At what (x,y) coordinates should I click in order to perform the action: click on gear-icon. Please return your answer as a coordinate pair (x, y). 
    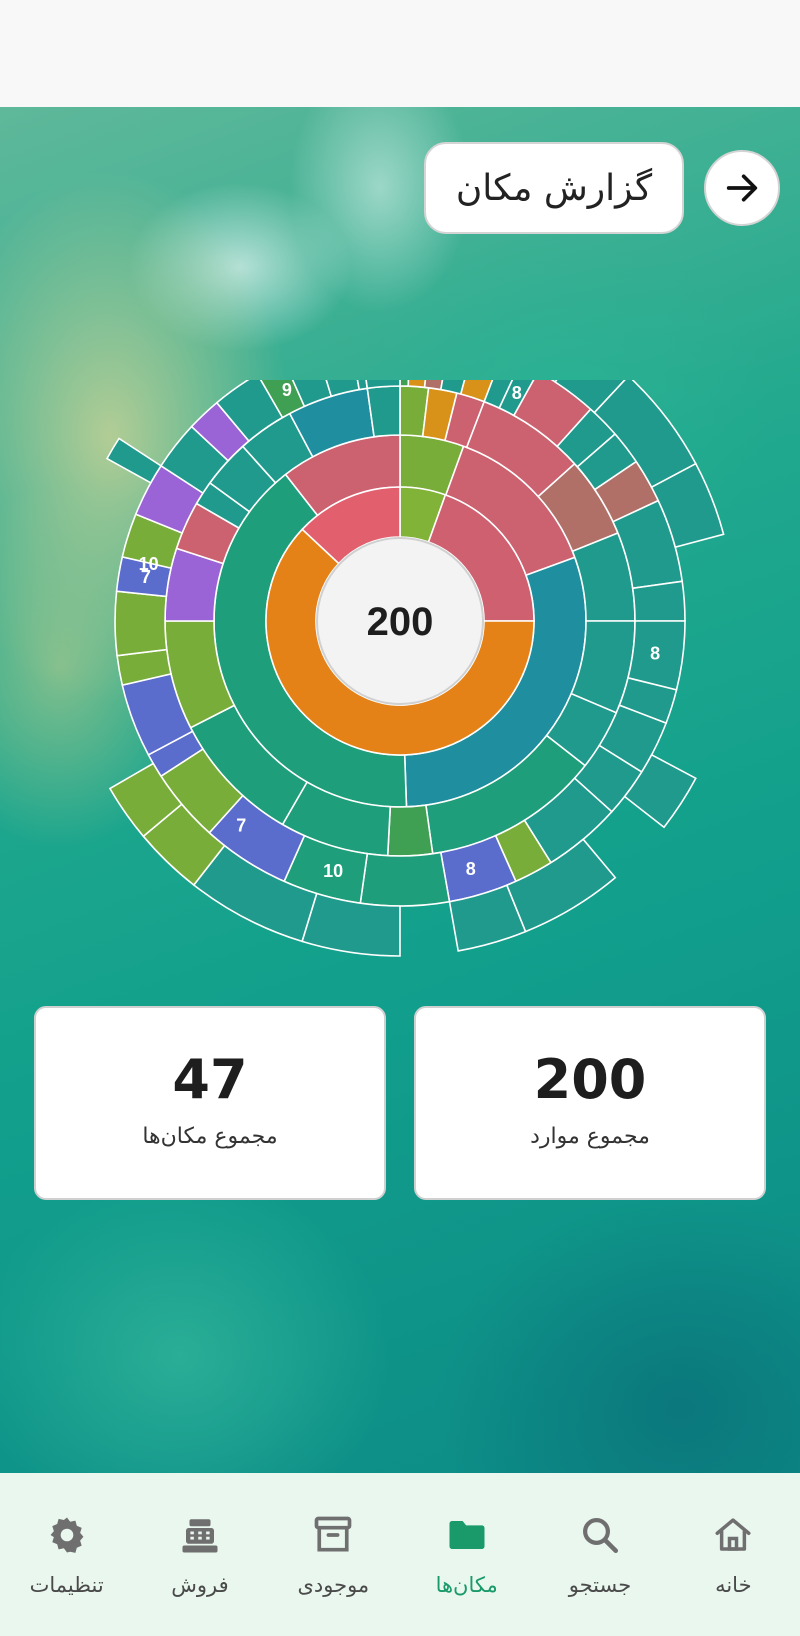
    Looking at the image, I should click on (67, 1535).